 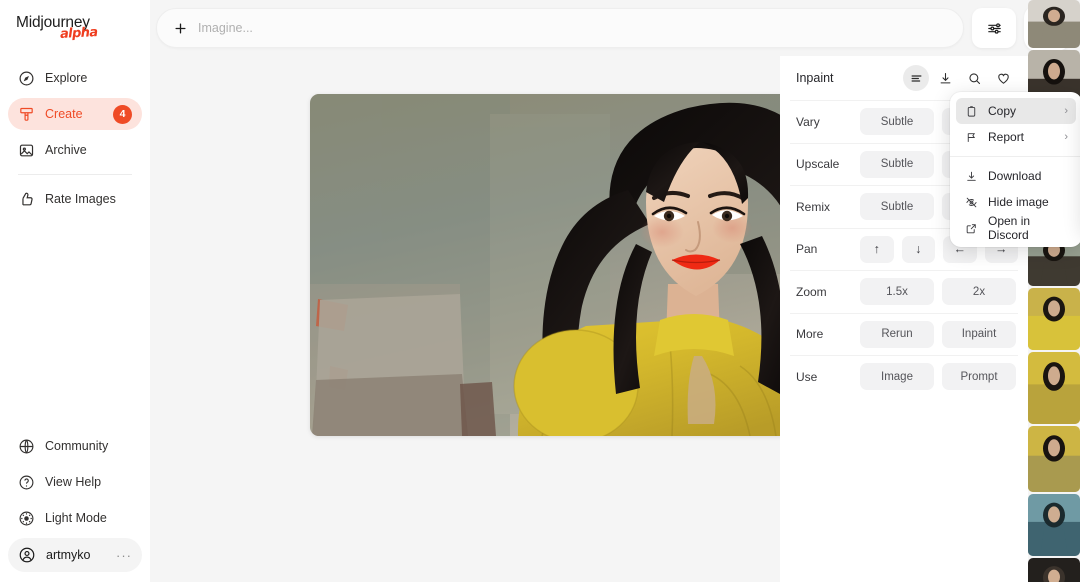 I want to click on sidebar-item-create: Create 4, so click(x=75, y=114).